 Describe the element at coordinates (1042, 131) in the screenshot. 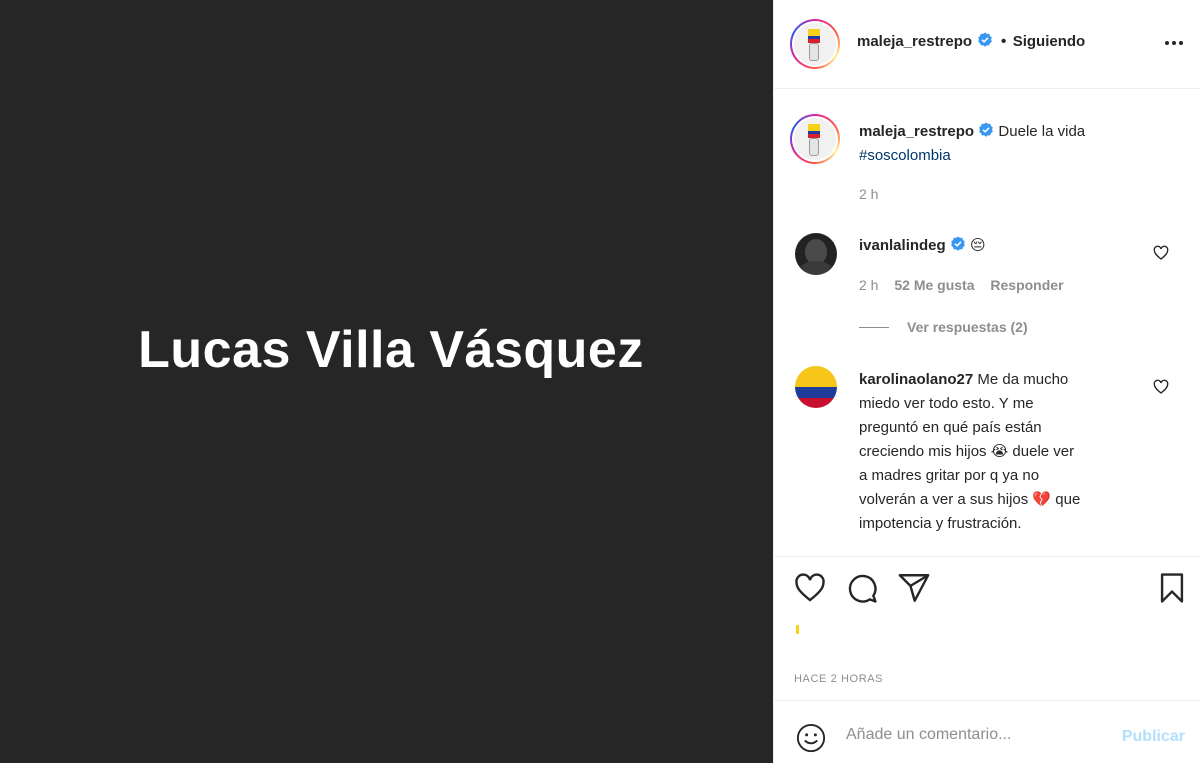

I see `caption-text: Duele la vida` at that location.